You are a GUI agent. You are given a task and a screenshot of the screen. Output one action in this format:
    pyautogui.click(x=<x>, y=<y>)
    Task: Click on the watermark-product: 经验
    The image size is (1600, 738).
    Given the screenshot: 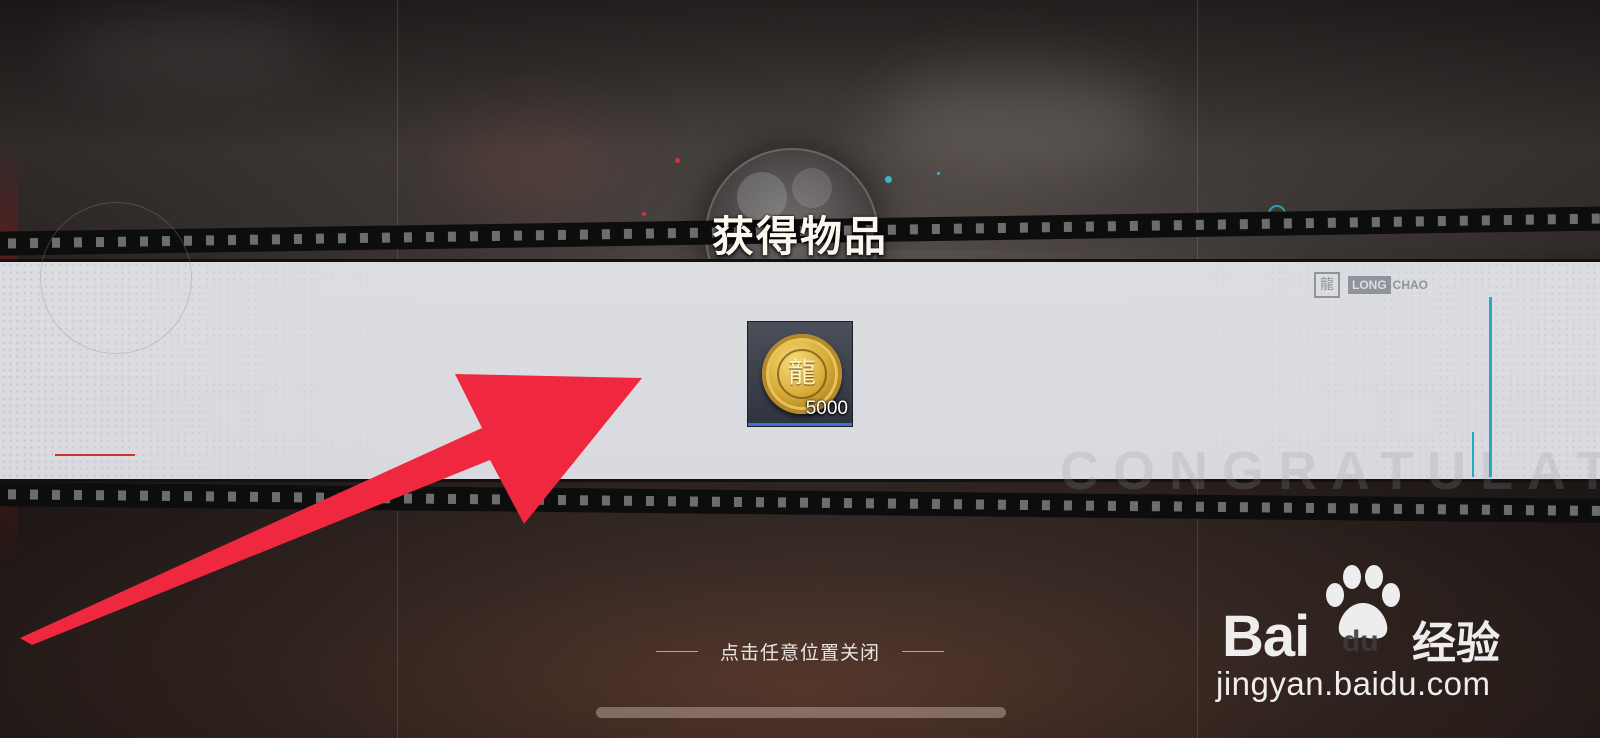 What is the action you would take?
    pyautogui.click(x=1456, y=643)
    